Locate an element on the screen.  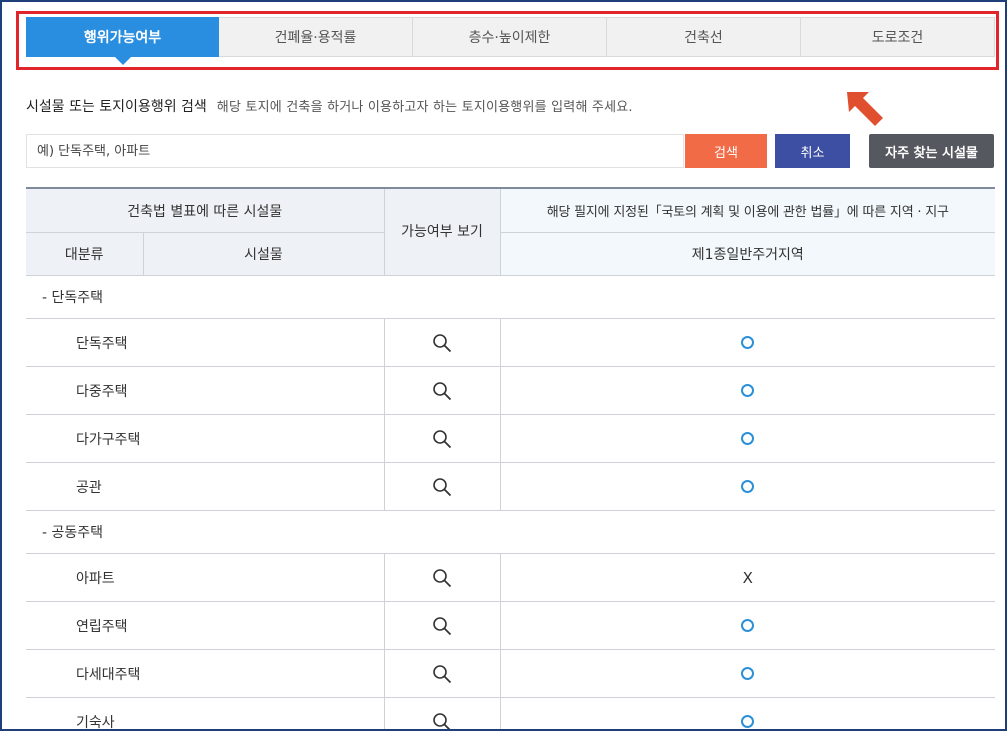
arrow-up-left-icon is located at coordinates (865, 109).